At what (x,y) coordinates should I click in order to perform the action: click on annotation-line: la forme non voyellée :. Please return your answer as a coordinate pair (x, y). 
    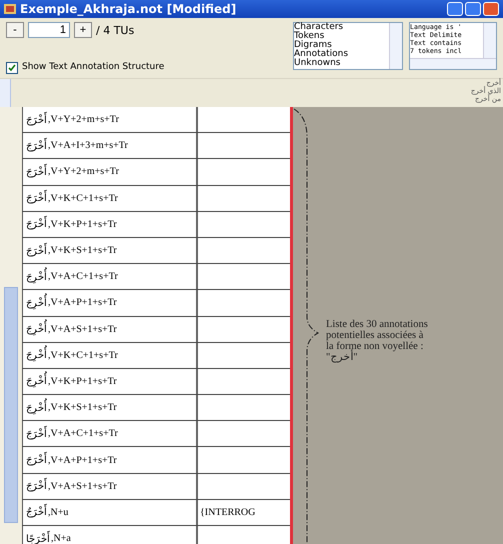
    Looking at the image, I should click on (375, 346).